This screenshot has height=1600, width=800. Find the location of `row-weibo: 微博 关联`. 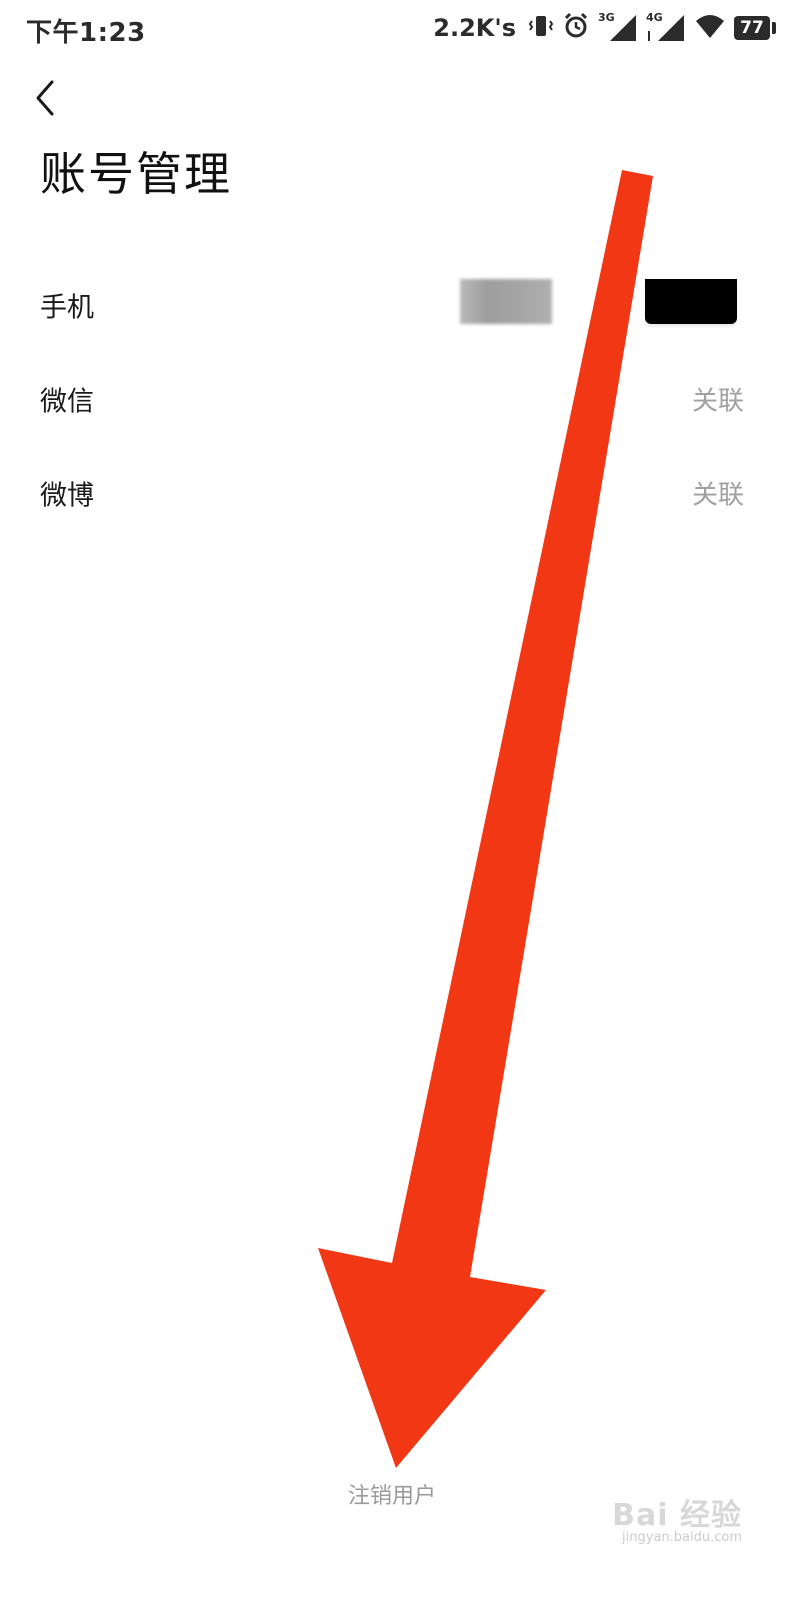

row-weibo: 微博 关联 is located at coordinates (400, 493).